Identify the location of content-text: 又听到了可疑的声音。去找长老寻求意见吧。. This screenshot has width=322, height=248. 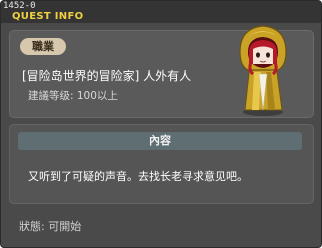
(138, 176).